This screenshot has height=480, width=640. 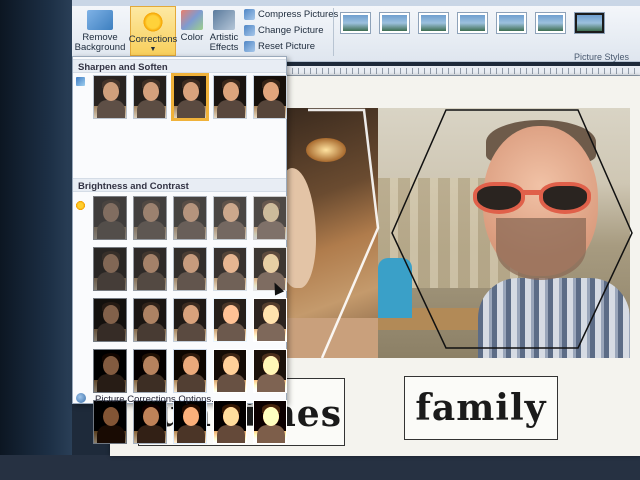 What do you see at coordinates (153, 39) in the screenshot?
I see `corrections-label: Corrections` at bounding box center [153, 39].